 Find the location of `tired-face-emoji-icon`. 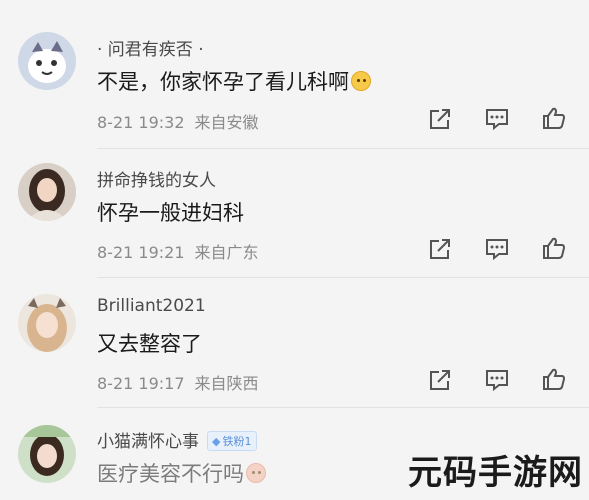

tired-face-emoji-icon is located at coordinates (361, 81).